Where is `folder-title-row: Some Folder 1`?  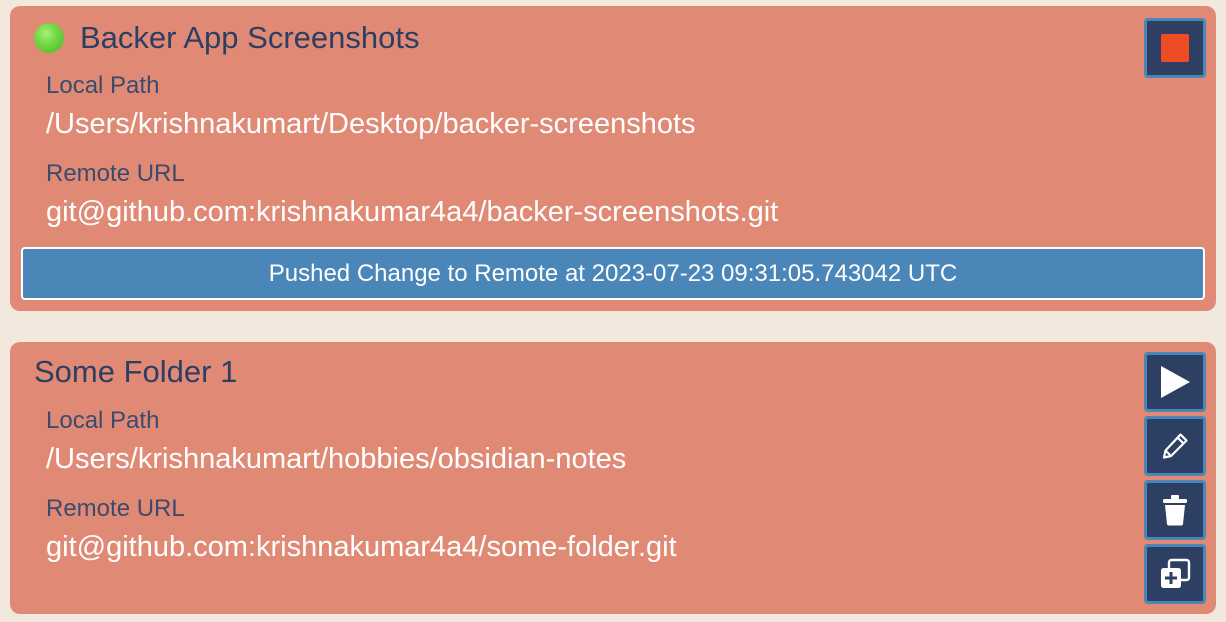
folder-title-row: Some Folder 1 is located at coordinates (135, 372).